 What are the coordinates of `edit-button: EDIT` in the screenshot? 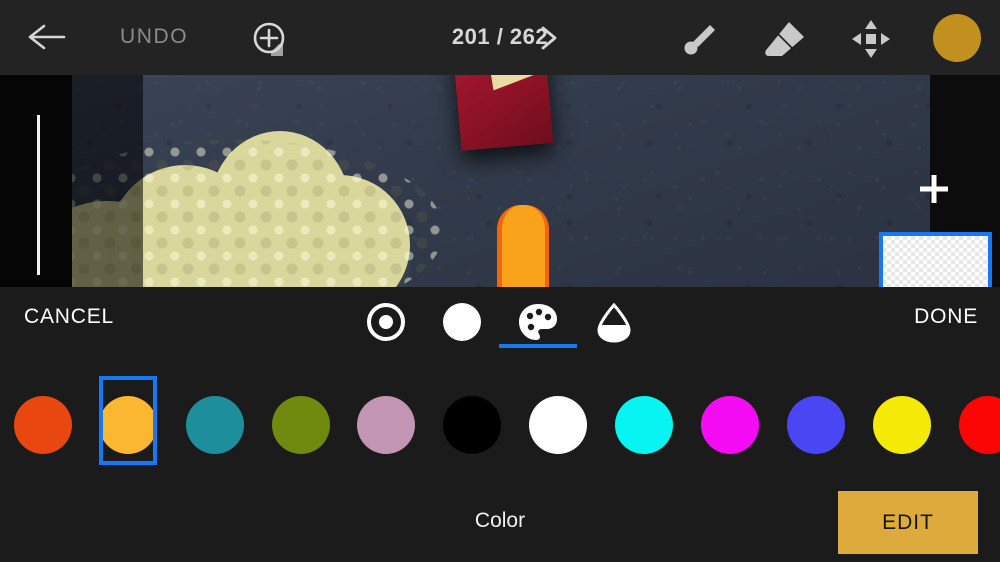 It's located at (908, 522).